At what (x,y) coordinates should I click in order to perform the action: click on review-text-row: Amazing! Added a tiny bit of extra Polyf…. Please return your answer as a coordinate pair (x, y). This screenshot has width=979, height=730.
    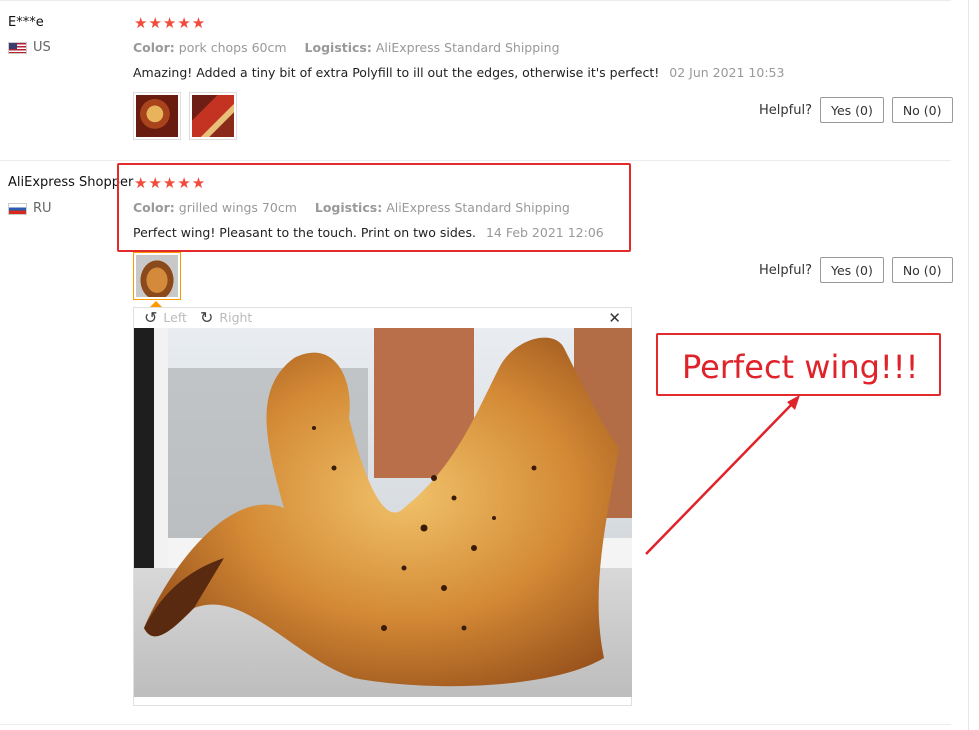
    Looking at the image, I should click on (458, 72).